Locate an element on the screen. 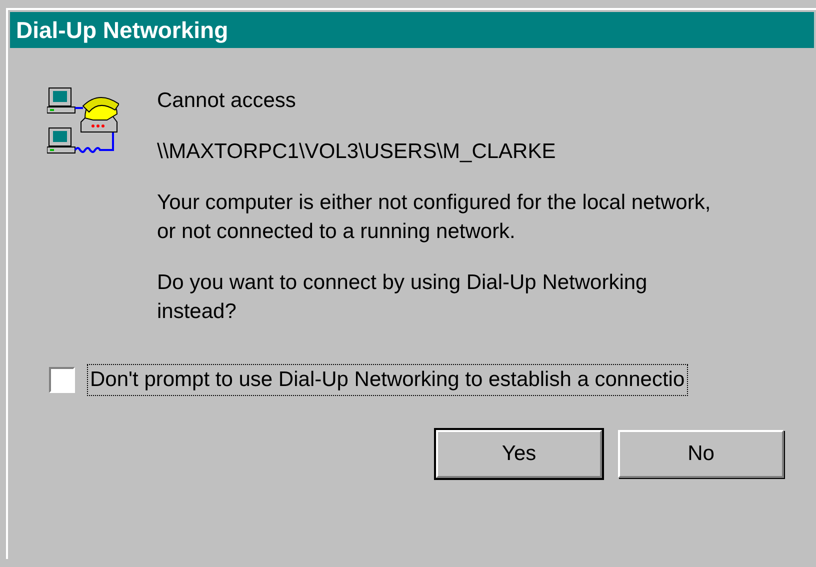 Image resolution: width=816 pixels, height=567 pixels. window-title: Dial-Up Networking is located at coordinates (122, 30).